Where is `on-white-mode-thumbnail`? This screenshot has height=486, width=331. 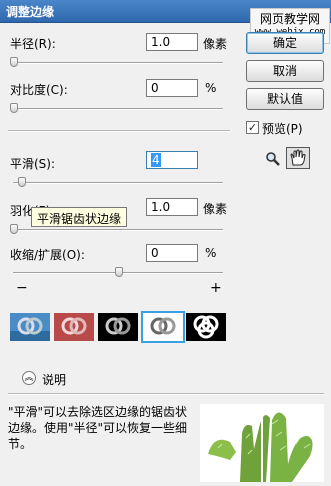 on-white-mode-thumbnail is located at coordinates (163, 327).